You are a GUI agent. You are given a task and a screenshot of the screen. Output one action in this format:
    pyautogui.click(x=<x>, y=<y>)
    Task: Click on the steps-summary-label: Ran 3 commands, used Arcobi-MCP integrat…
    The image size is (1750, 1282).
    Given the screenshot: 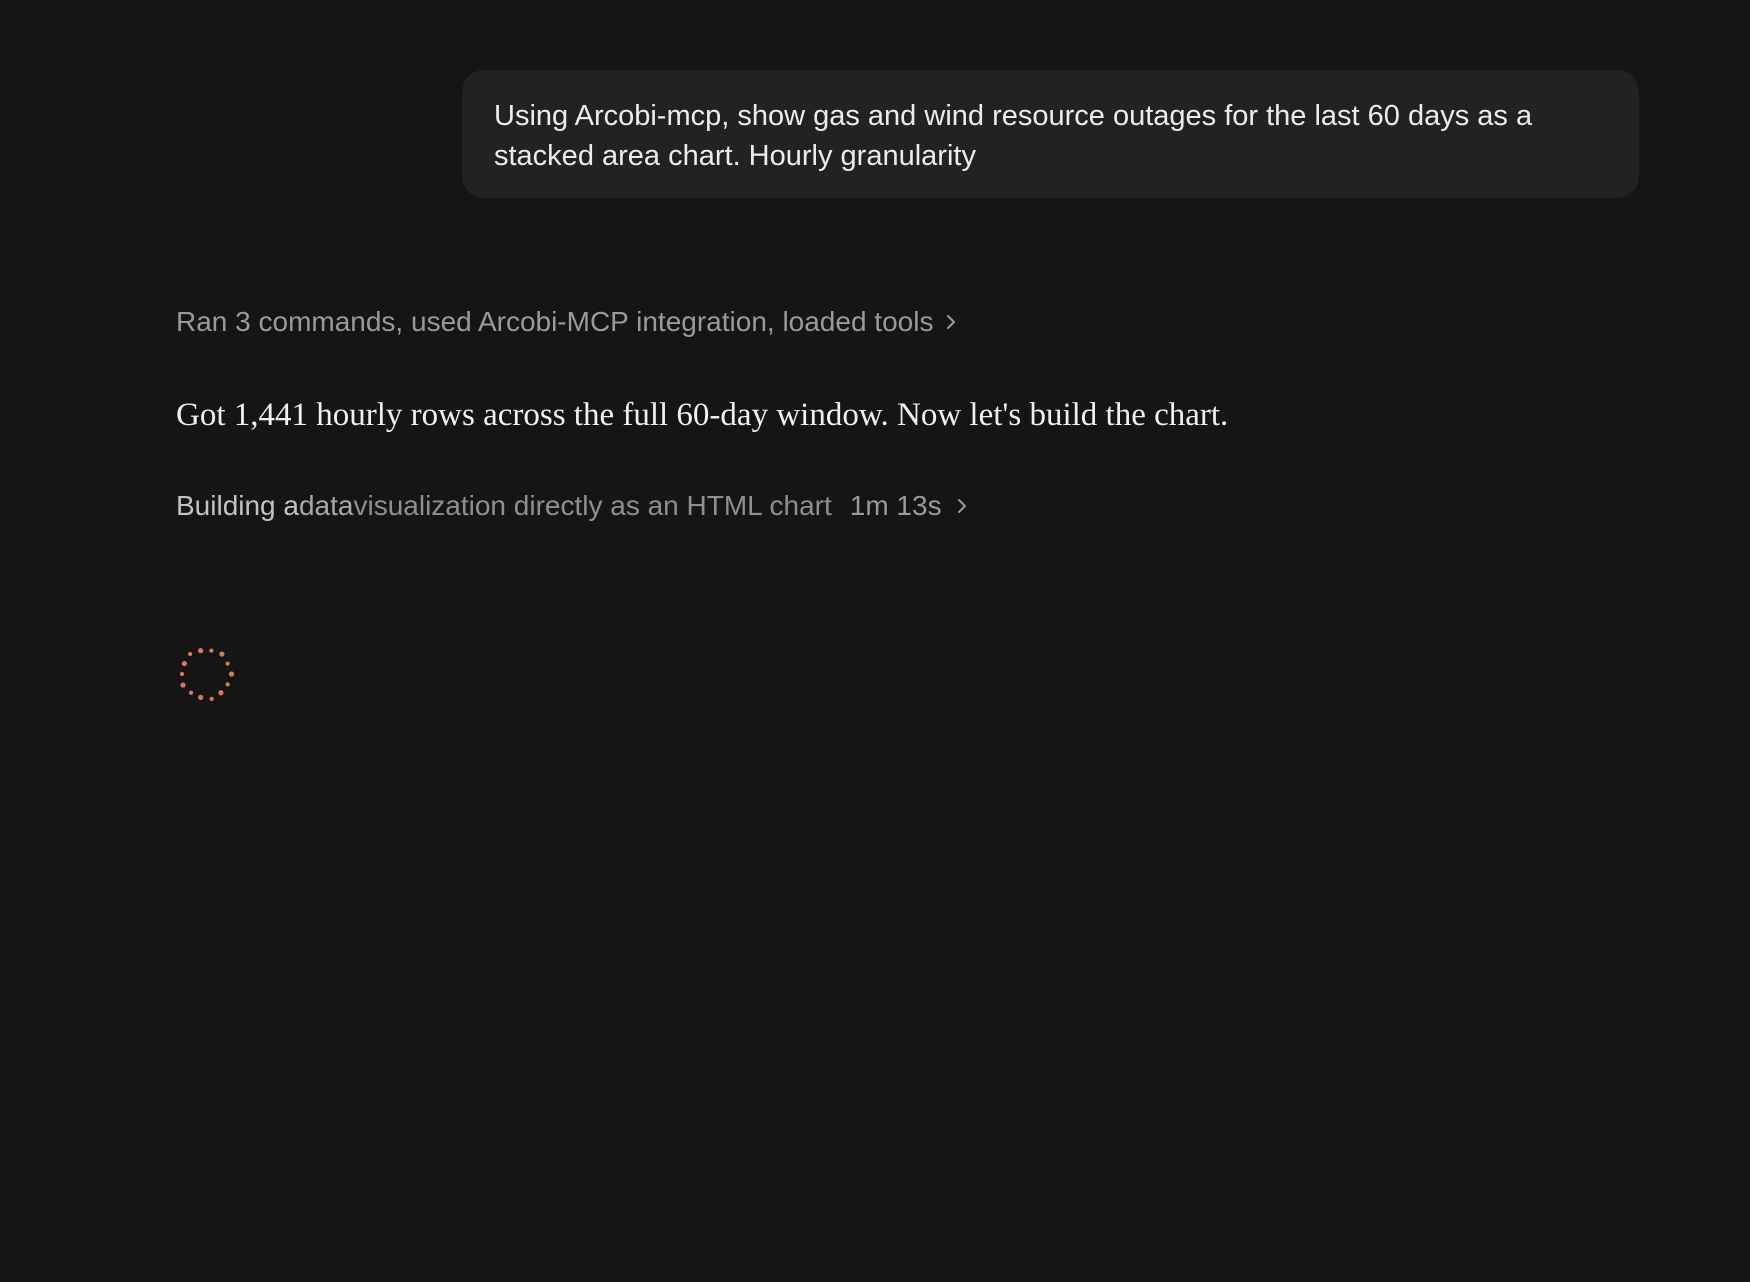 What is the action you would take?
    pyautogui.click(x=555, y=321)
    